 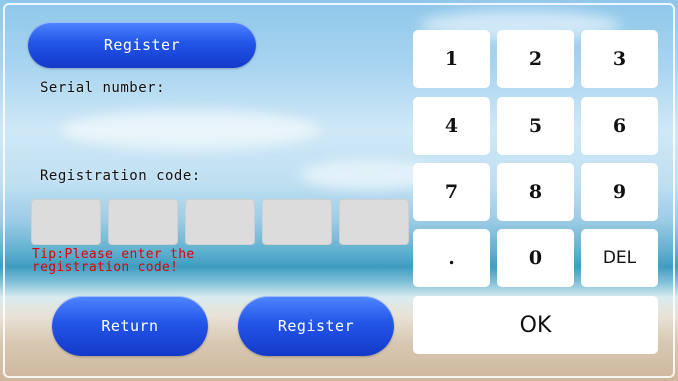 I want to click on key-9: 9, so click(x=619, y=192).